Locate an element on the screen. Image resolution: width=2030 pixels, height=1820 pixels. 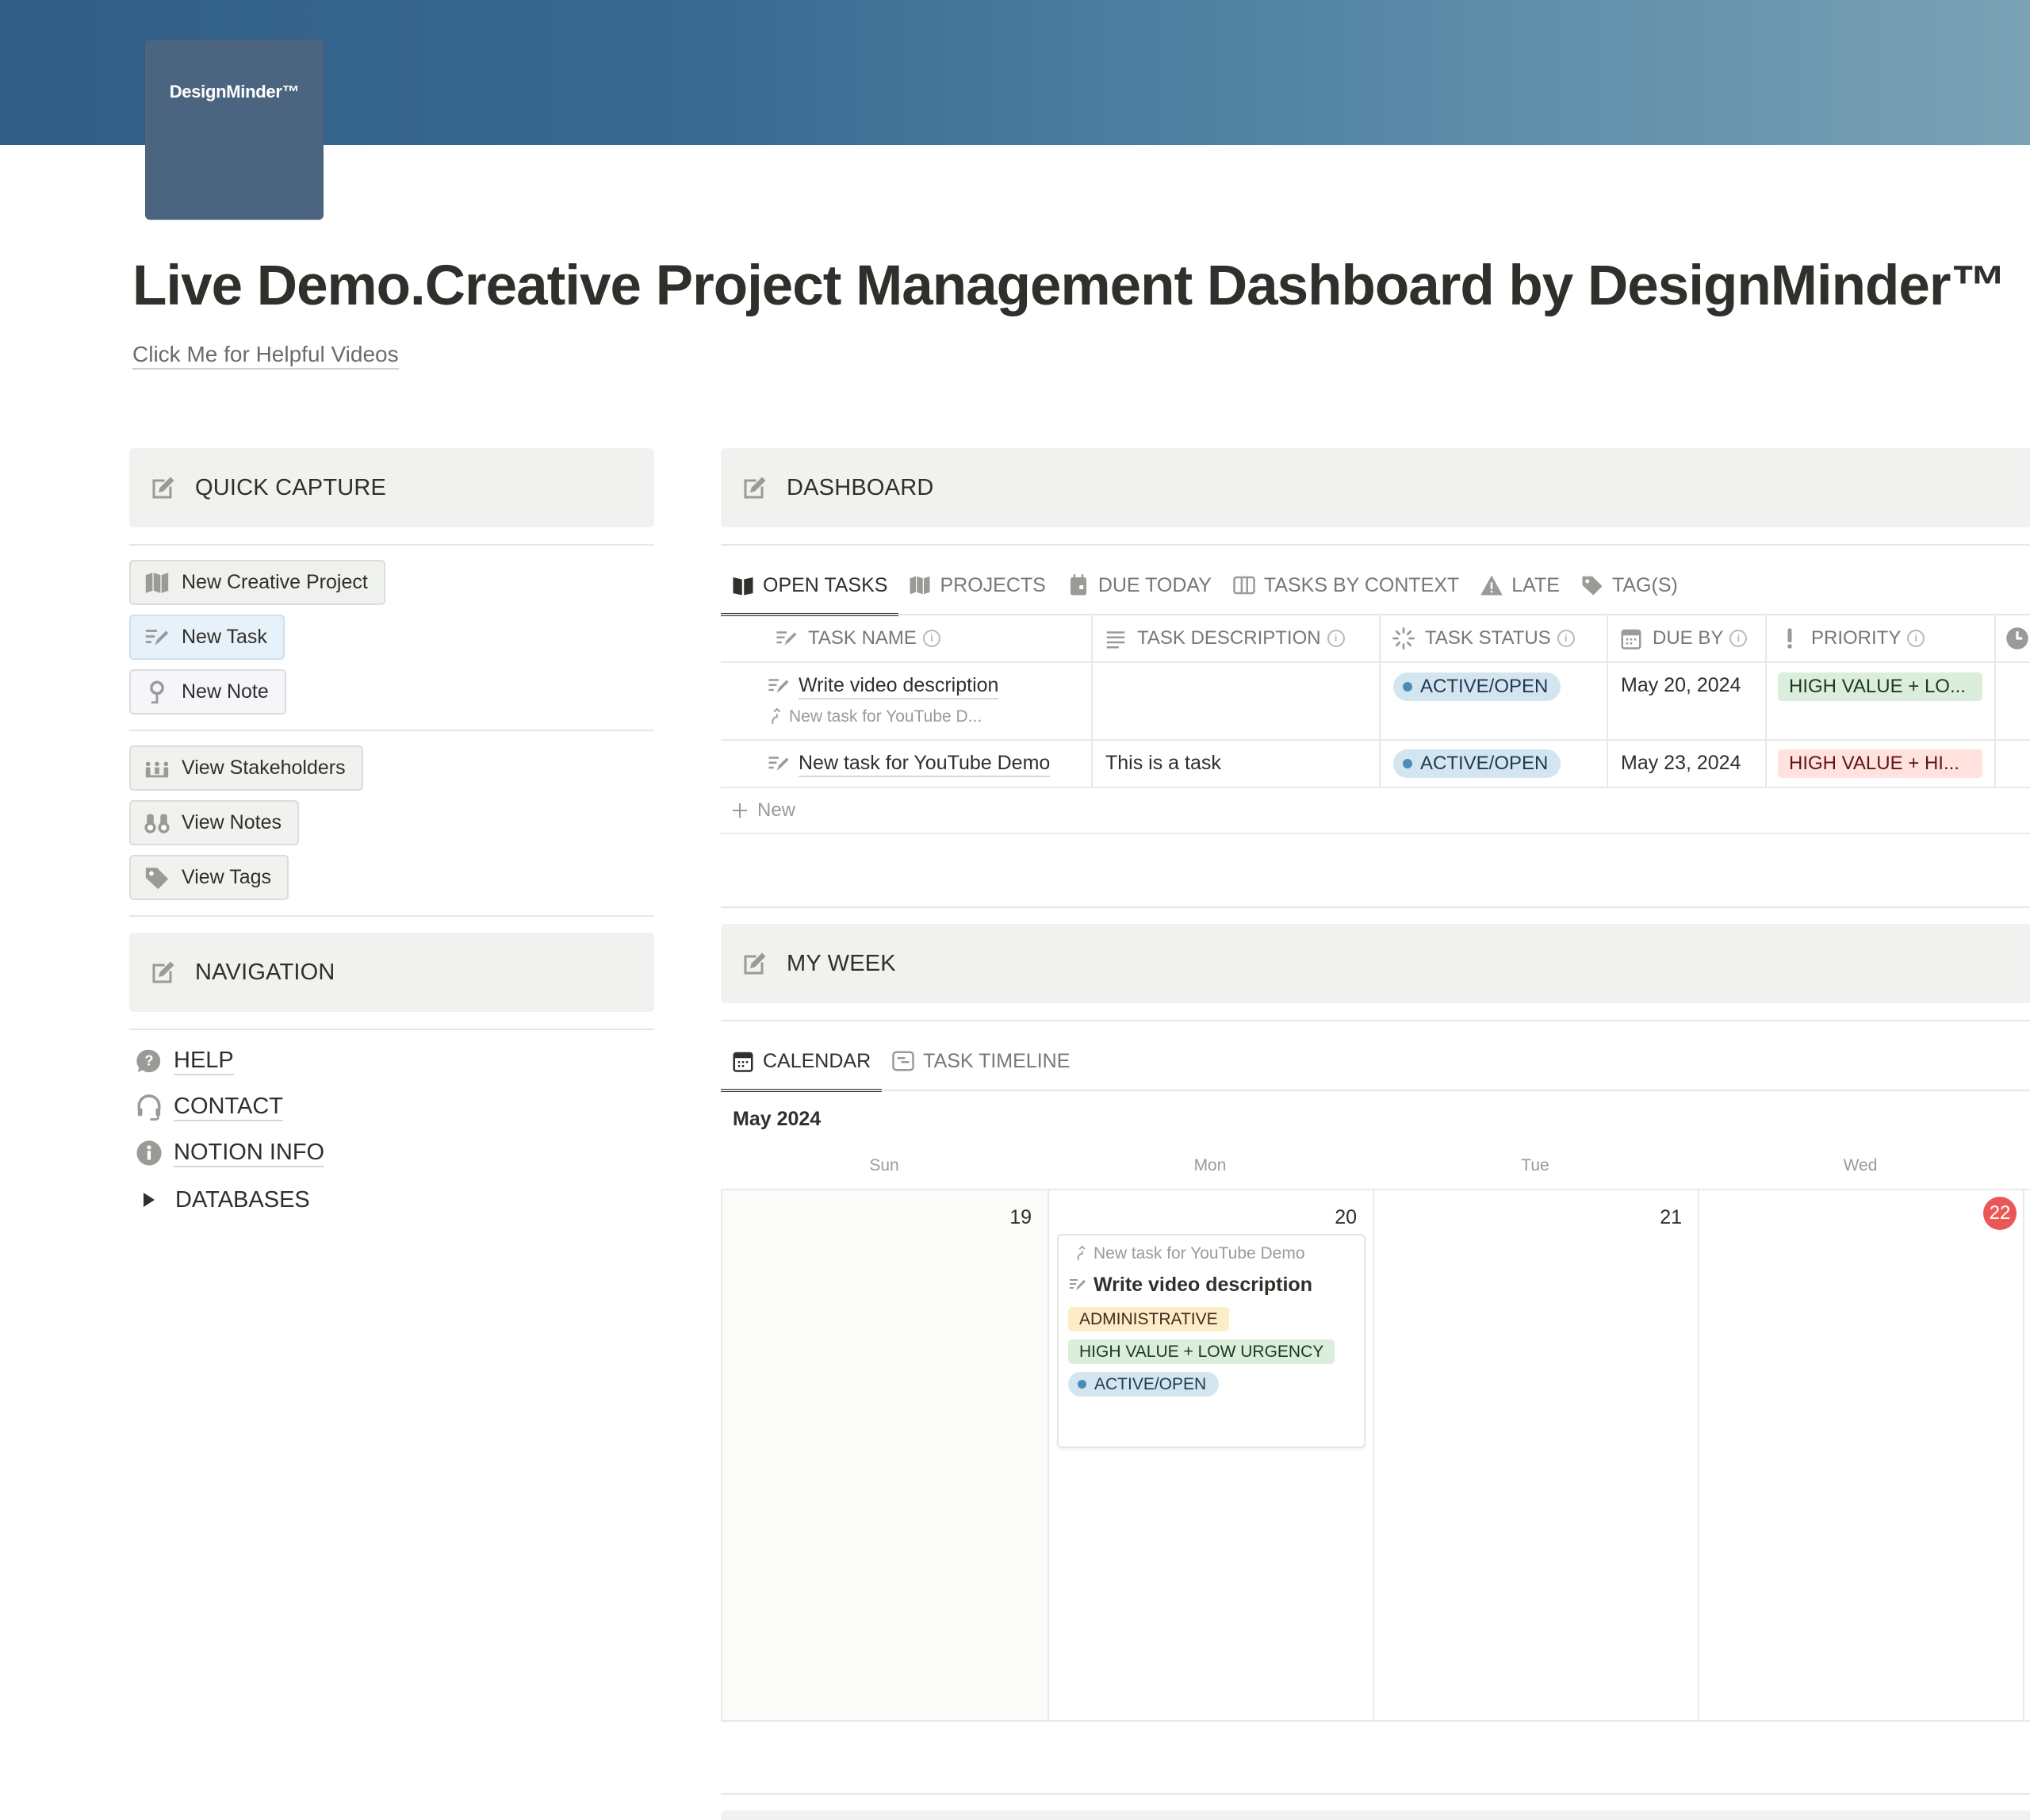
view-notes-button: View Notes is located at coordinates (214, 822).